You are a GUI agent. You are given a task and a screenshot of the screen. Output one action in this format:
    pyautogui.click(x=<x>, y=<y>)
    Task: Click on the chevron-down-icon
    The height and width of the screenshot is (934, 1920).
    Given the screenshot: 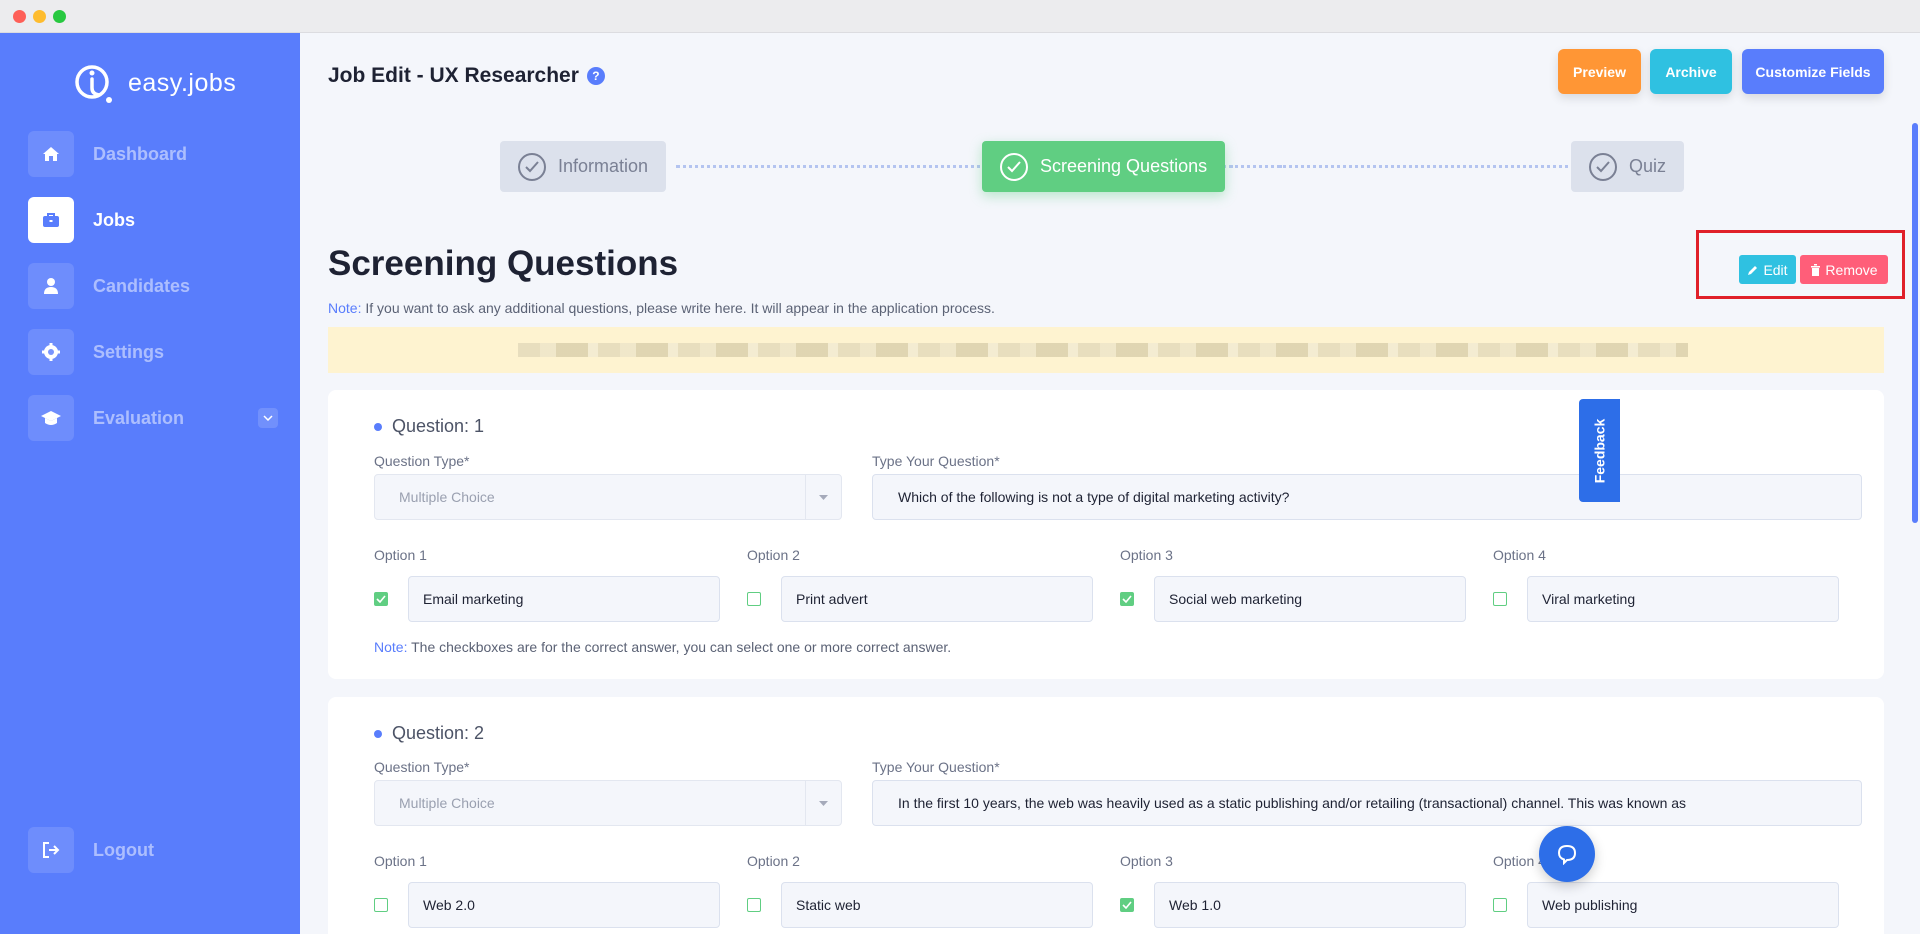 What is the action you would take?
    pyautogui.click(x=268, y=418)
    